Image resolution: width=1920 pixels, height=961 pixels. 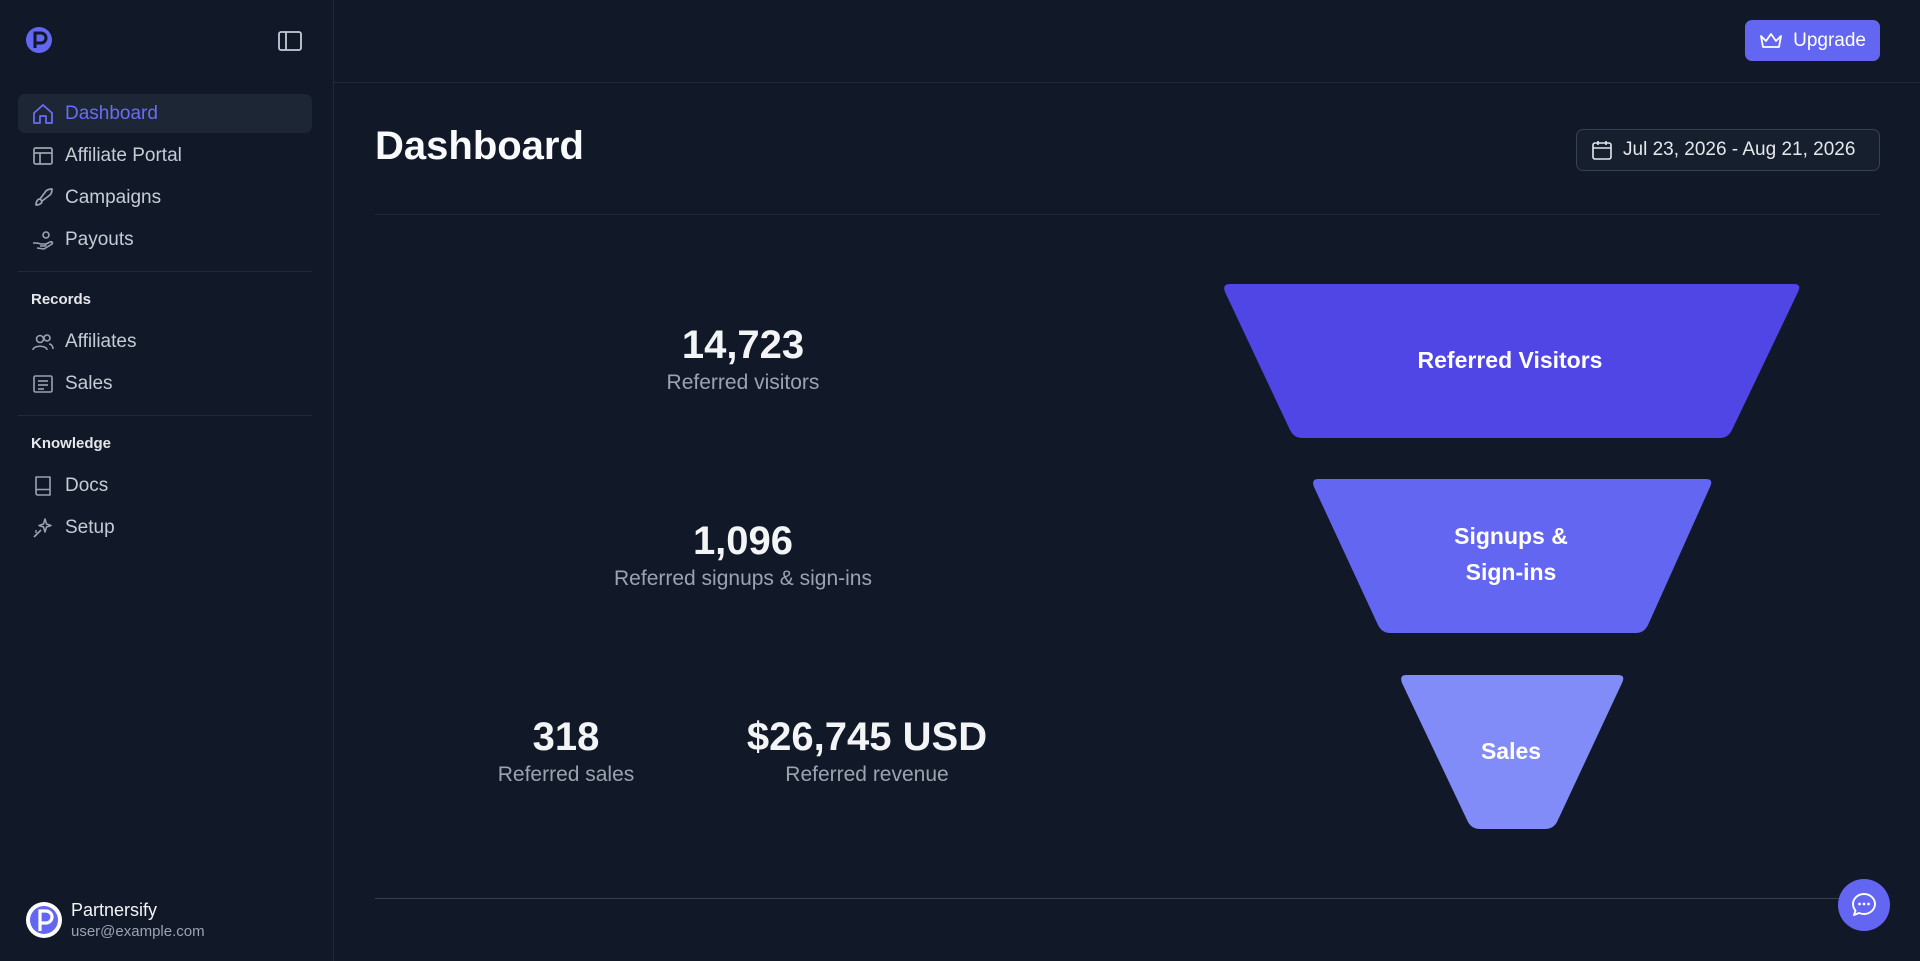 What do you see at coordinates (44, 196) in the screenshot?
I see `rocket-icon` at bounding box center [44, 196].